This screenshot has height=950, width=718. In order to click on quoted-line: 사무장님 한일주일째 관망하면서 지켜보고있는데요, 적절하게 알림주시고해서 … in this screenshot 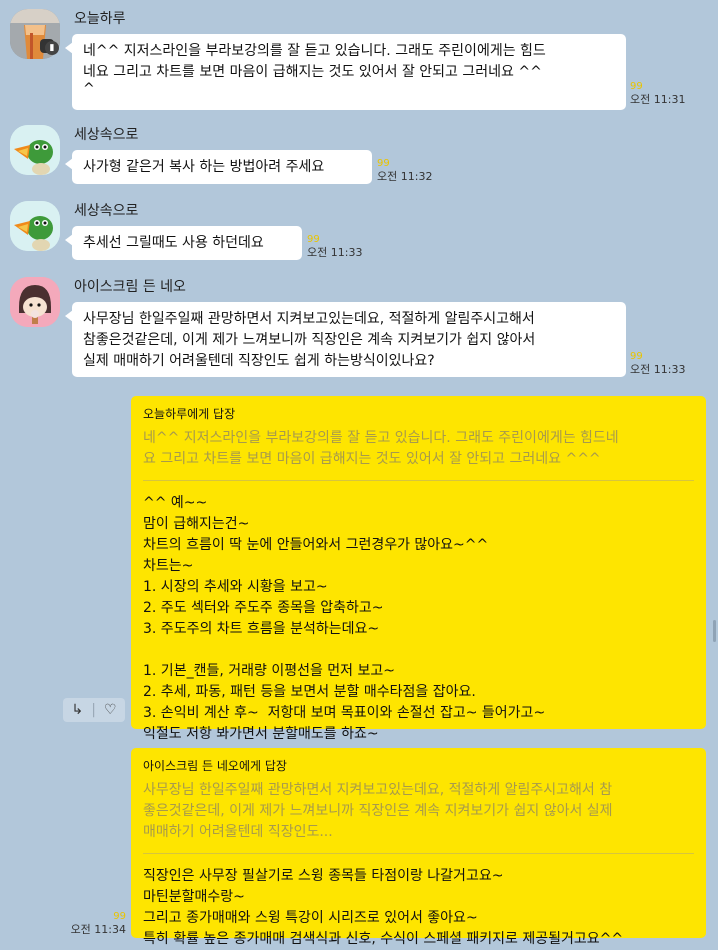, I will do `click(378, 790)`.